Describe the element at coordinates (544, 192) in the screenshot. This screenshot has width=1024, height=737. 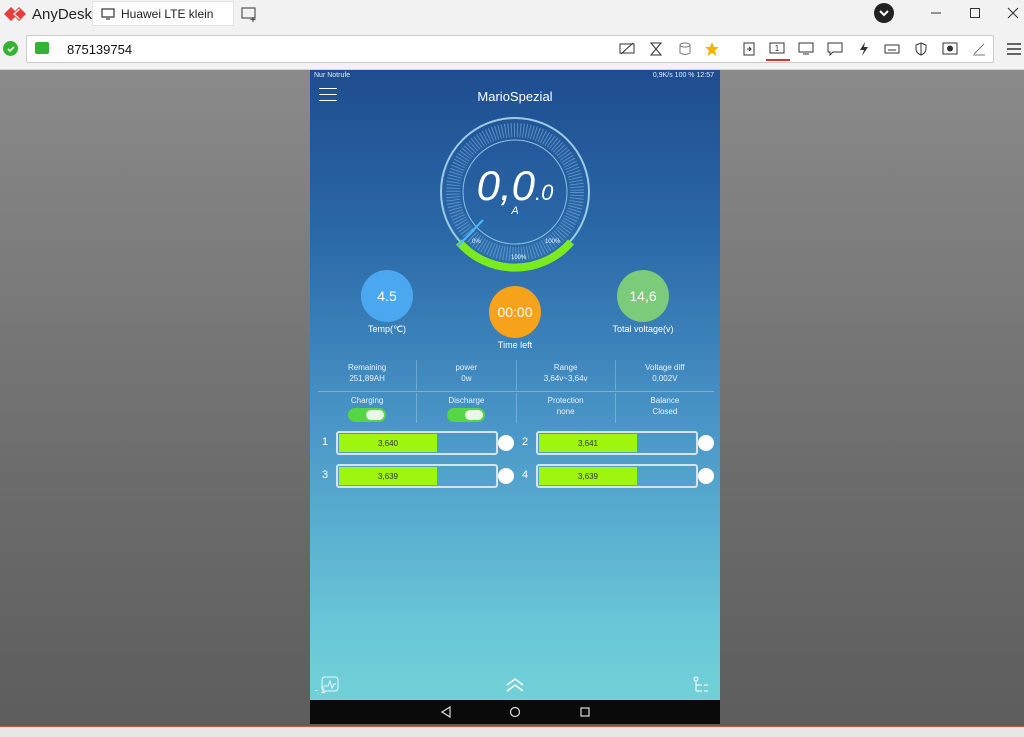
I see `current-value-decimal: .0` at that location.